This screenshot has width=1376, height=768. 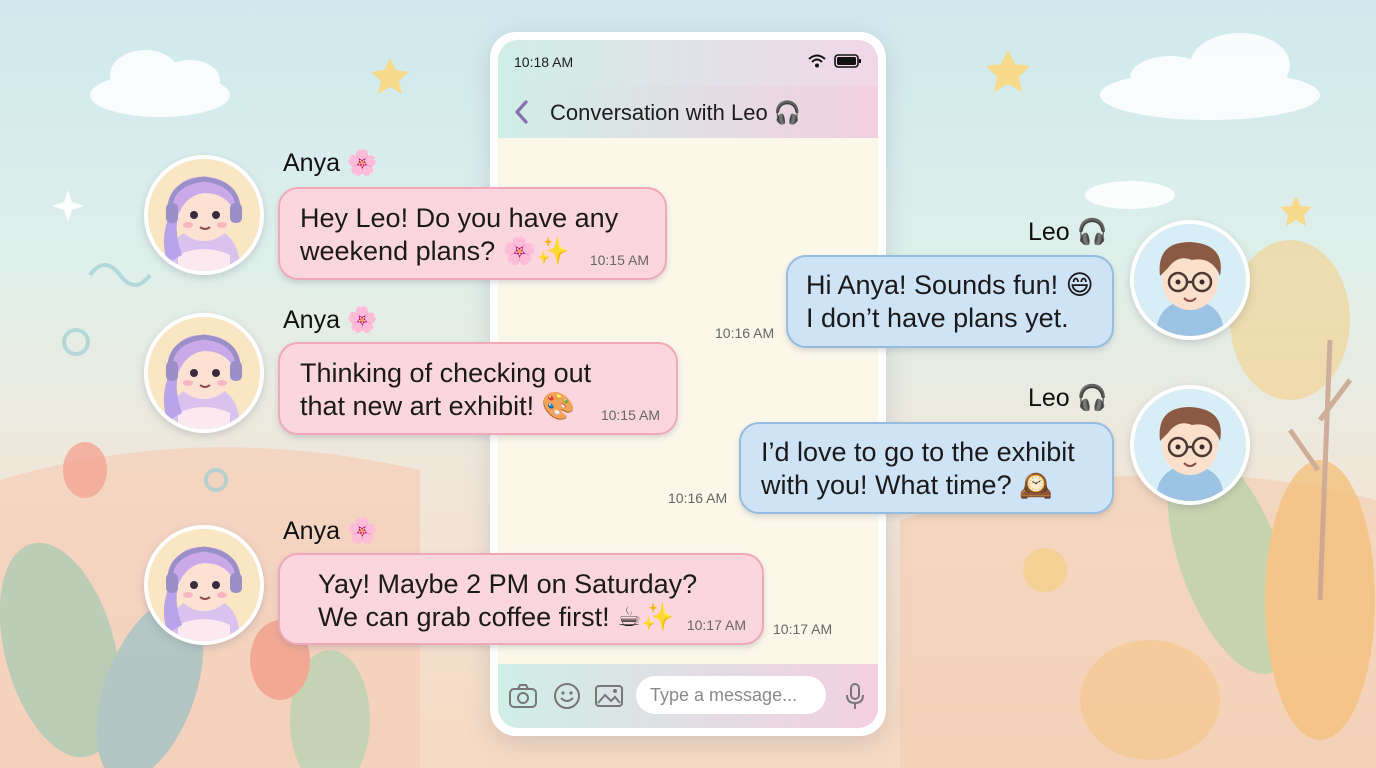 I want to click on microphone-icon, so click(x=855, y=696).